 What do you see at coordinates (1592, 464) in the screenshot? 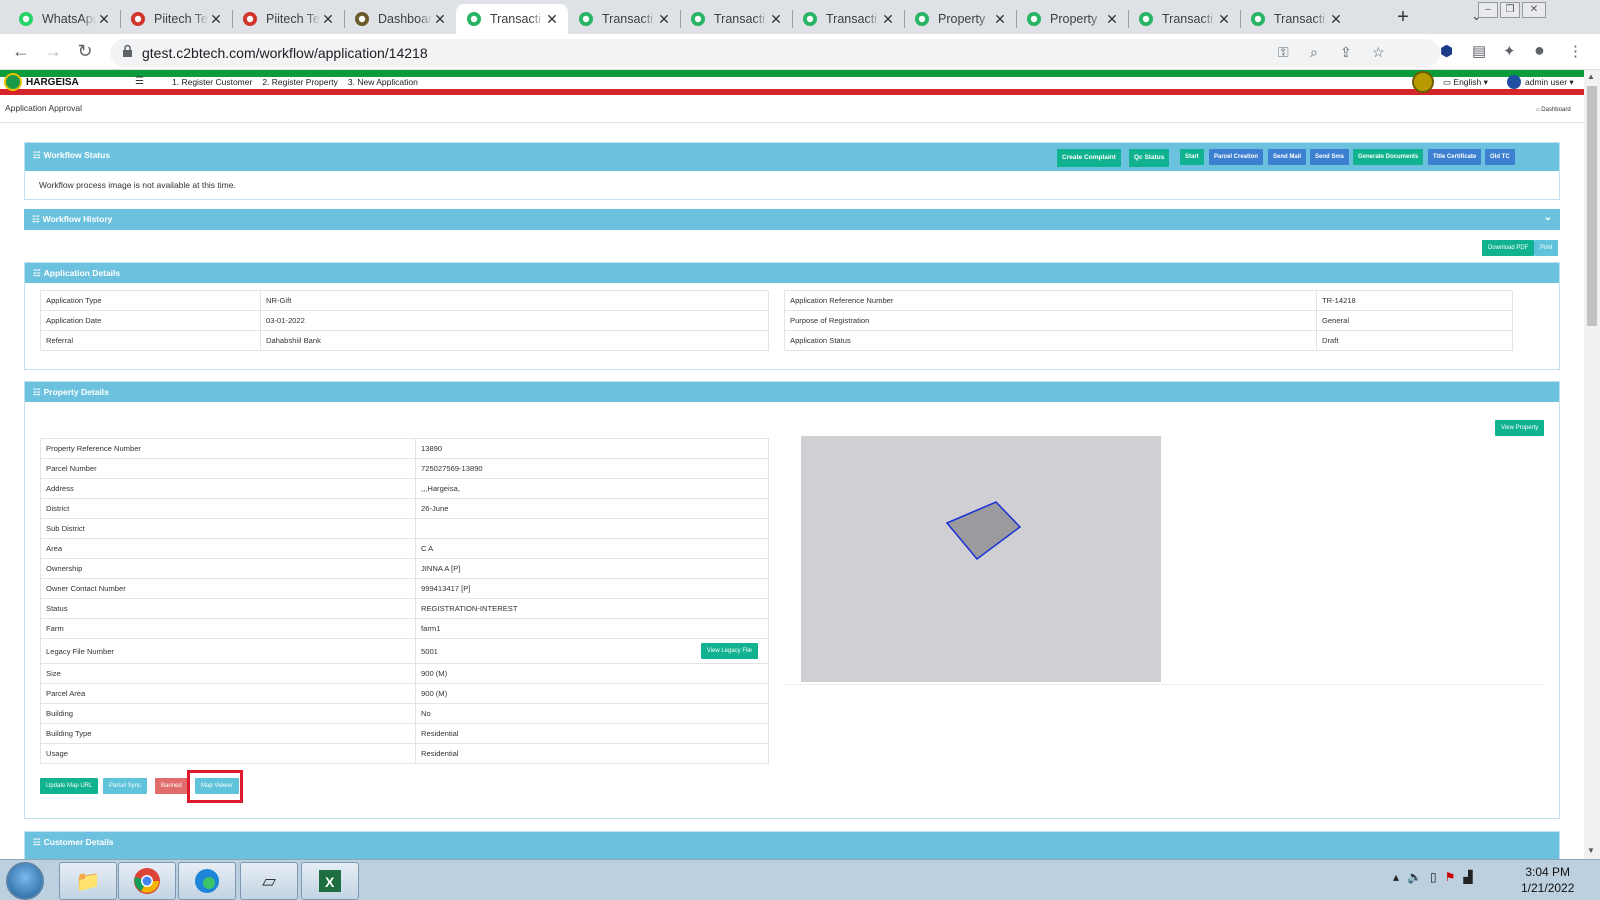
I see `page-scrollbar: ▲ ▼` at bounding box center [1592, 464].